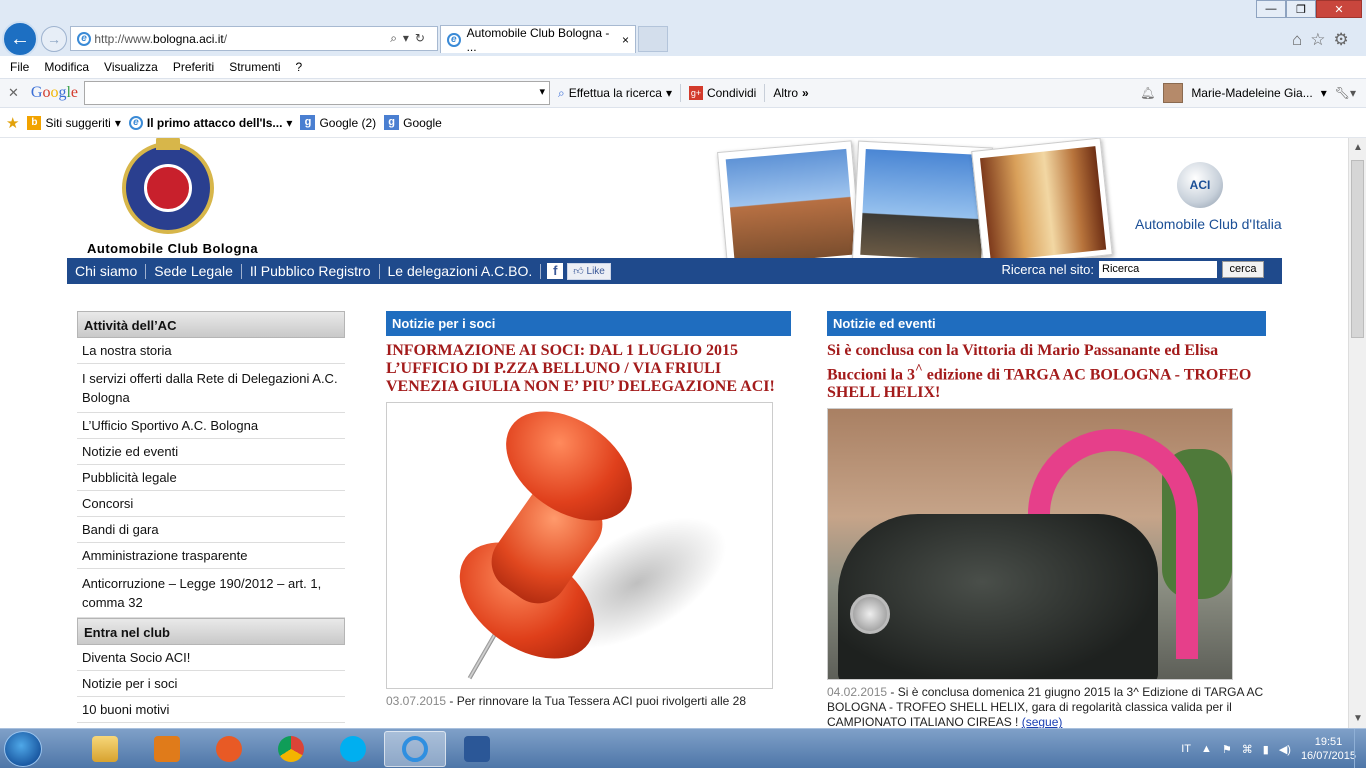  I want to click on home-icon: ⌂, so click(1301, 39).